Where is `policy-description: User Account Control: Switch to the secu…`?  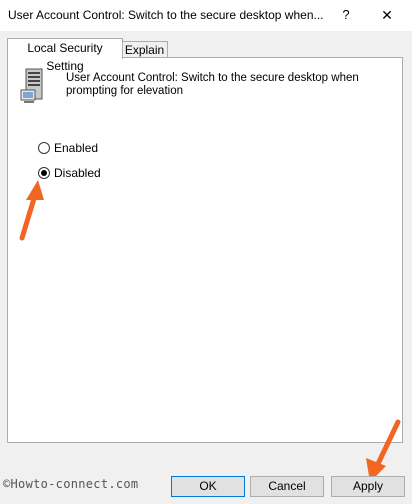 policy-description: User Account Control: Switch to the secu… is located at coordinates (212, 84).